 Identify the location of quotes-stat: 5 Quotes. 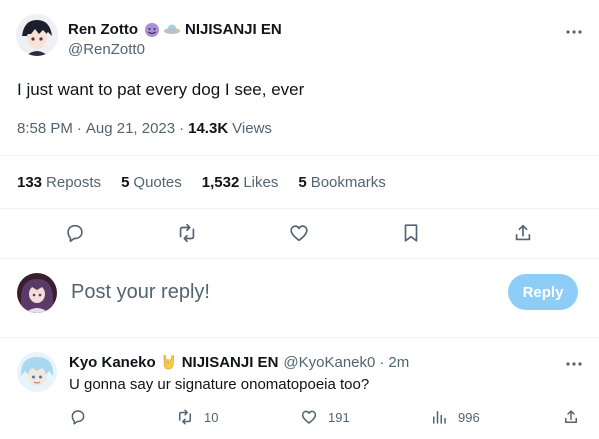
(151, 182).